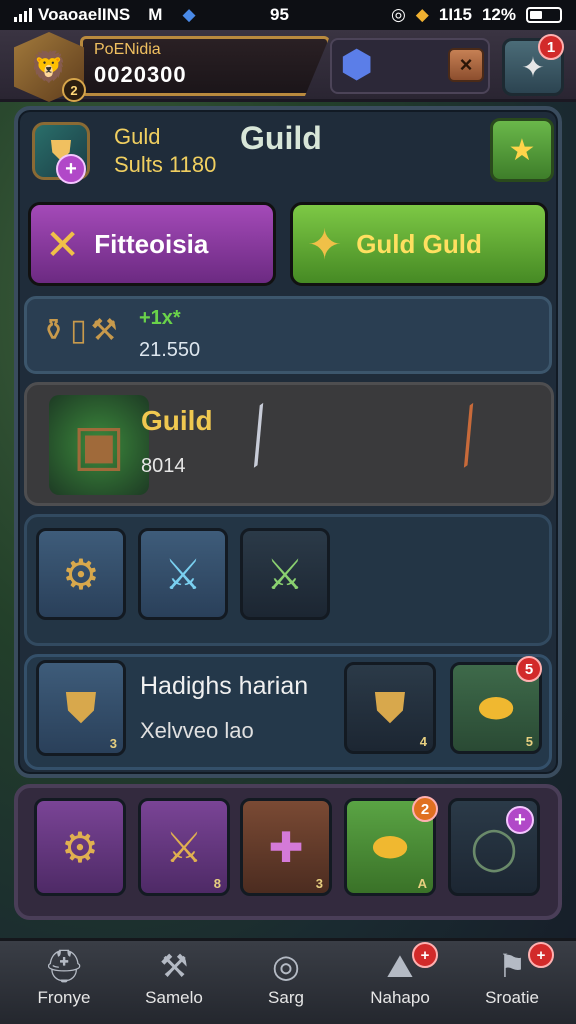 The image size is (576, 1024). What do you see at coordinates (259, 436) in the screenshot?
I see `spear-icon: ⟋` at bounding box center [259, 436].